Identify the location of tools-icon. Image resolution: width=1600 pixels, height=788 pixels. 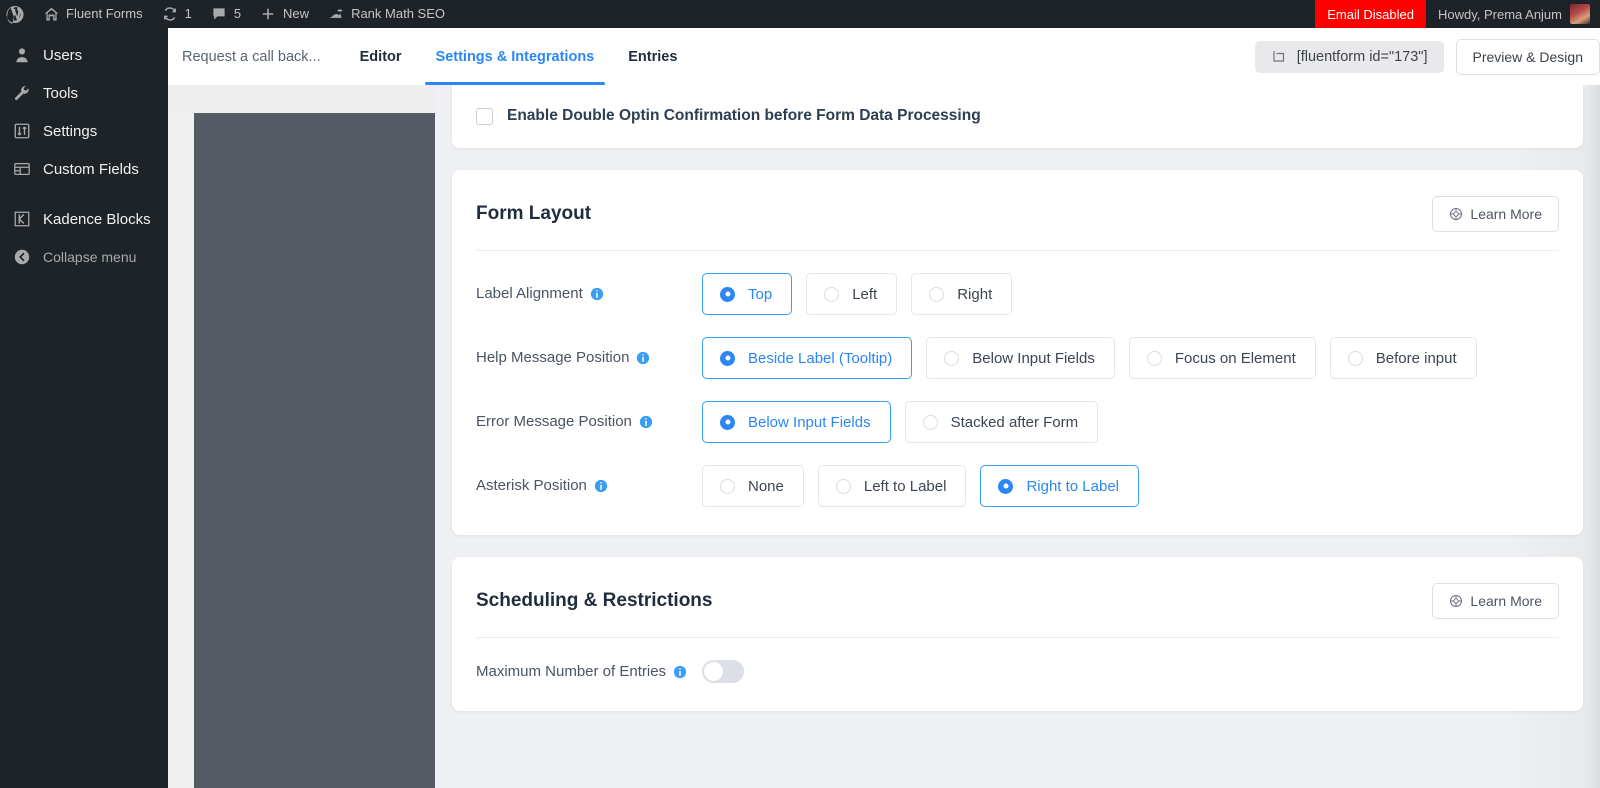
(22, 93).